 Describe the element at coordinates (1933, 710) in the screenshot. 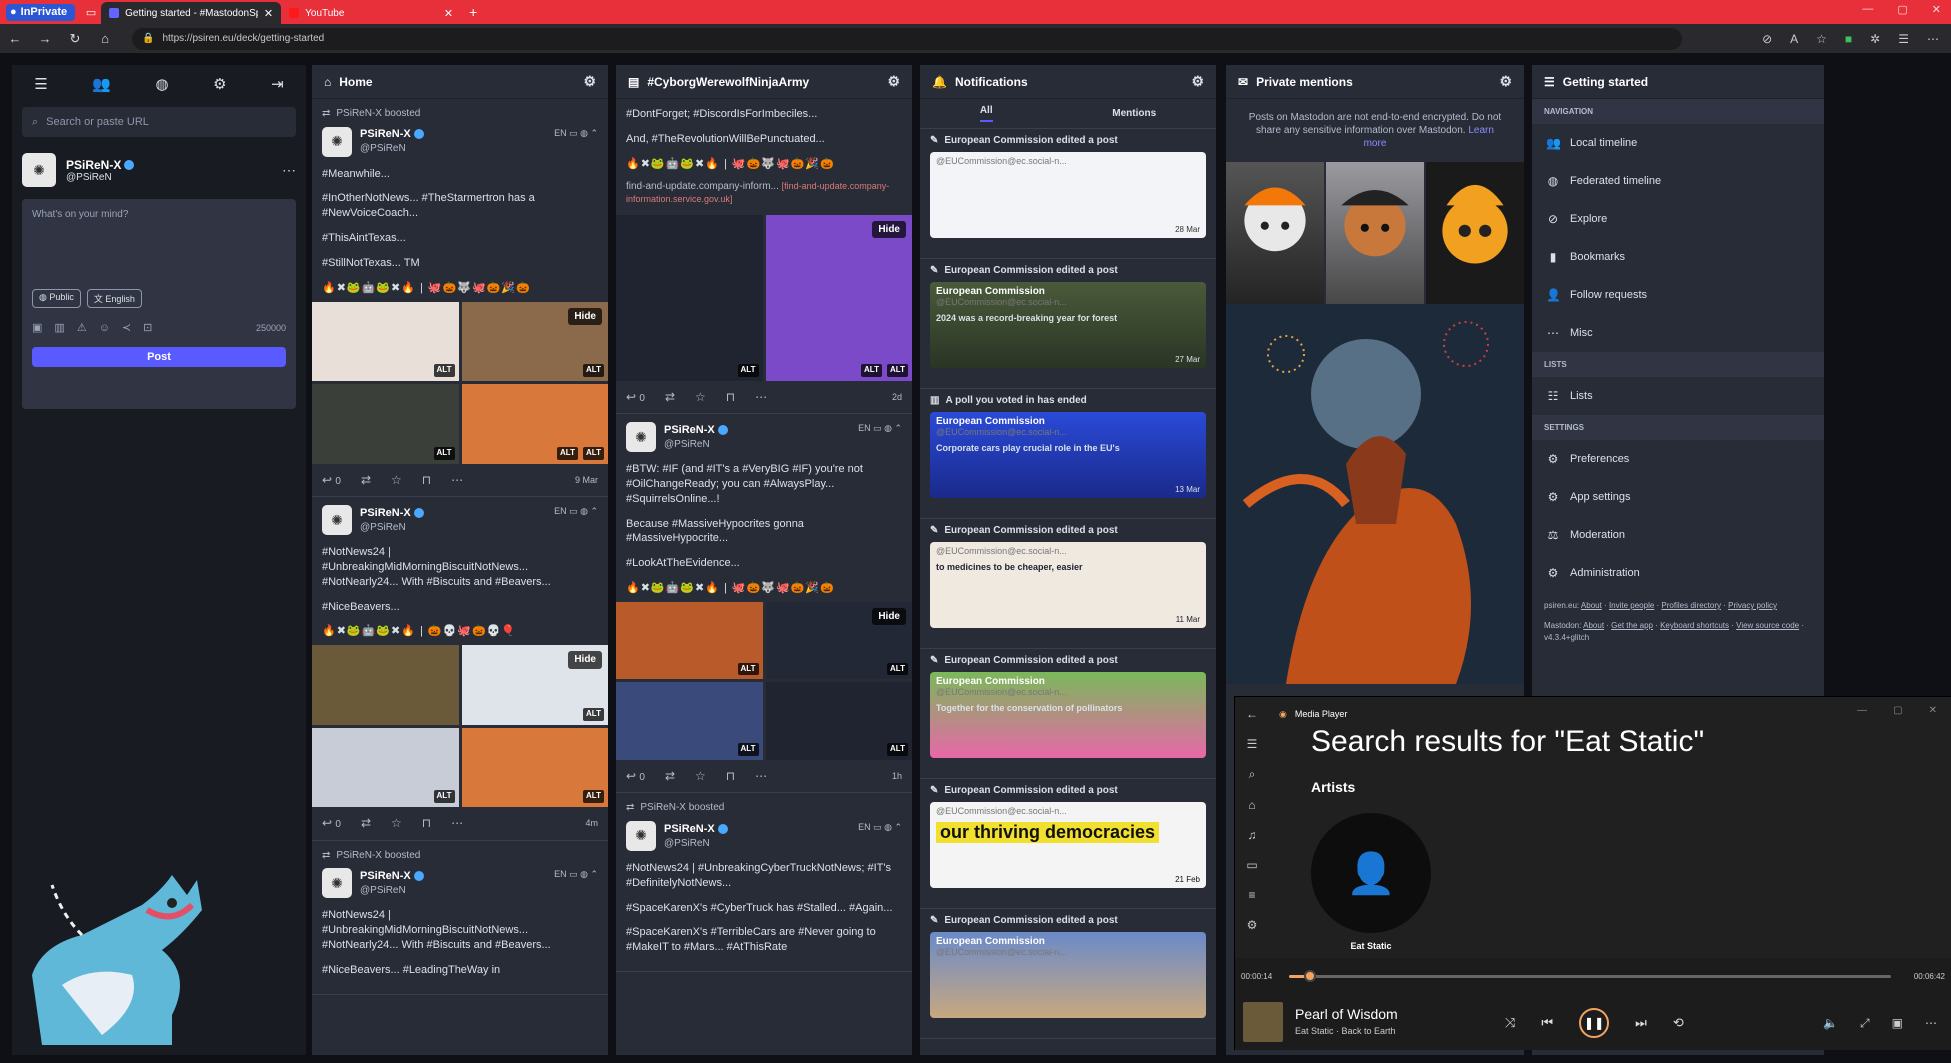

I see `close-icon: ✕` at that location.